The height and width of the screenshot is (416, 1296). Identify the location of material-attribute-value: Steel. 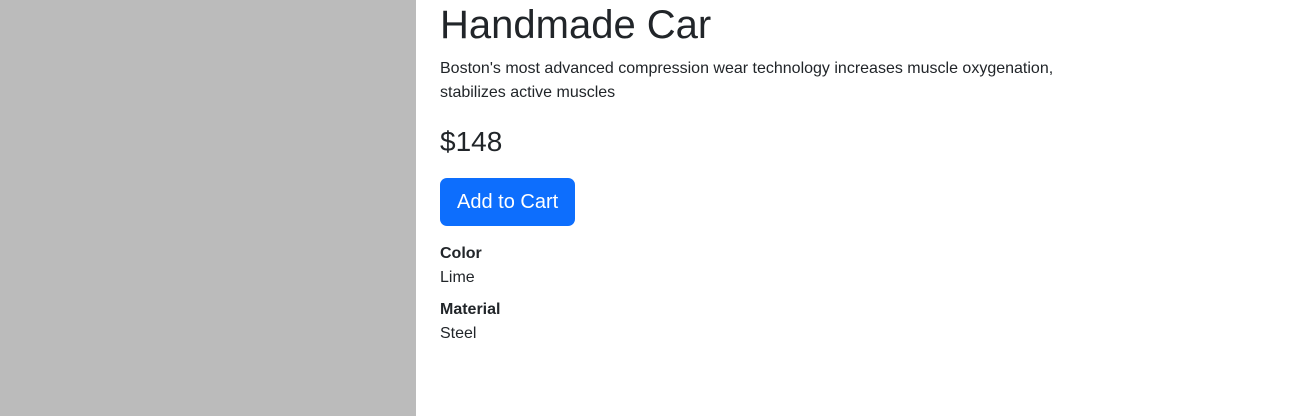
(458, 333).